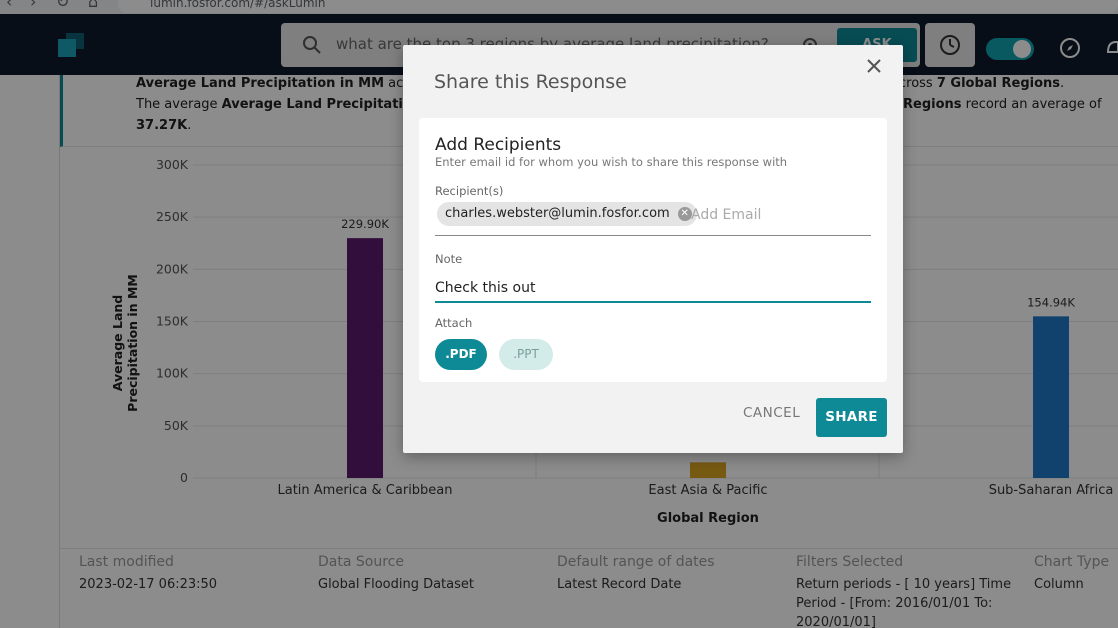 This screenshot has width=1118, height=628. I want to click on note-label: Note, so click(449, 259).